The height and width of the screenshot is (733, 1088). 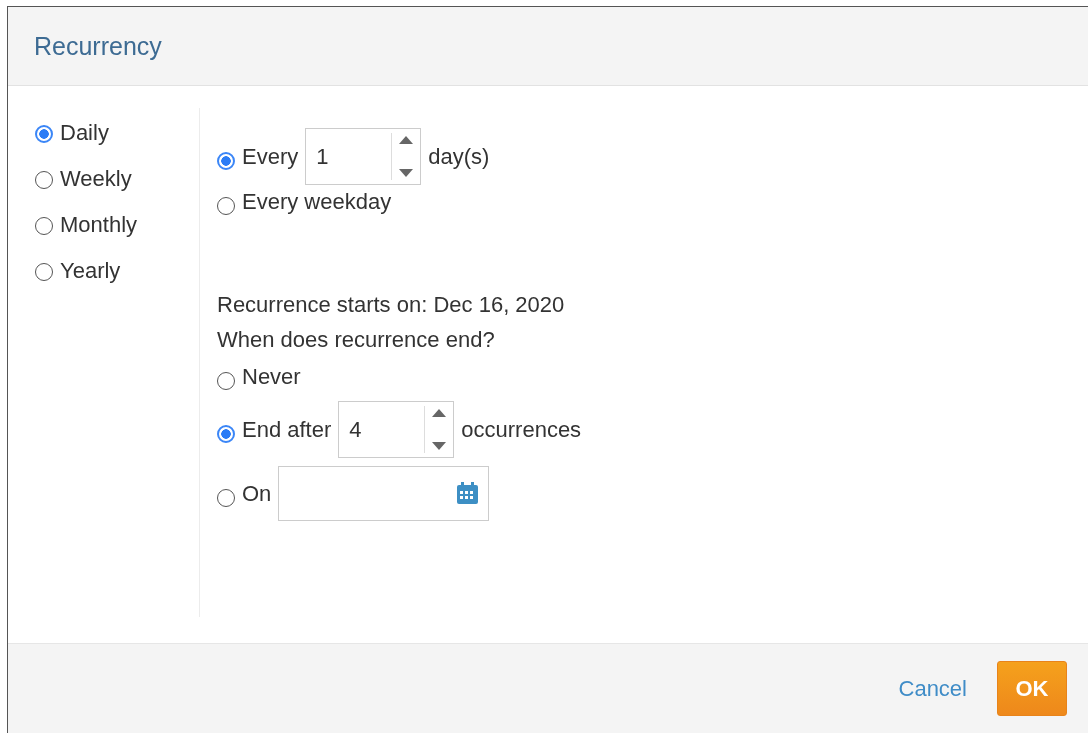 What do you see at coordinates (363, 156) in the screenshot?
I see `spinner-field: 1` at bounding box center [363, 156].